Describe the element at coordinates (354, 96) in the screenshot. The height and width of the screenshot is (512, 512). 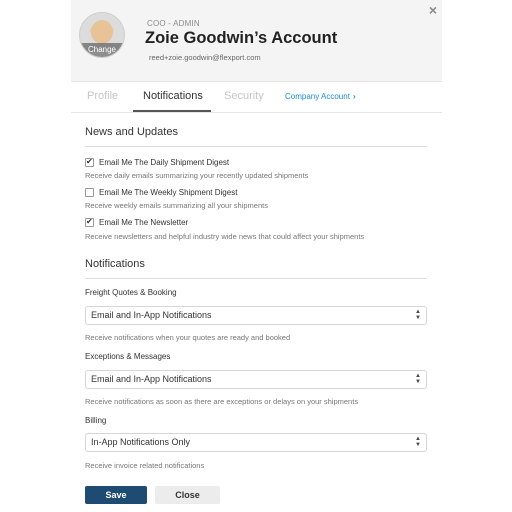
I see `chevron-right-icon: ›` at that location.